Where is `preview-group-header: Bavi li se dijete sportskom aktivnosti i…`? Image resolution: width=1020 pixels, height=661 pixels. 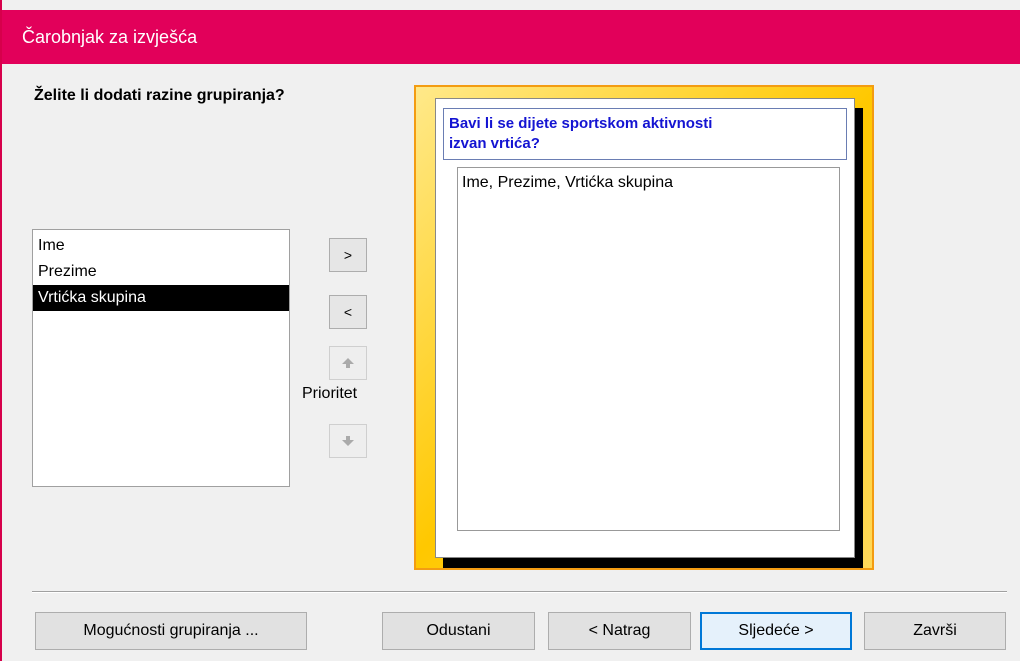
preview-group-header: Bavi li se dijete sportskom aktivnosti i… is located at coordinates (645, 134).